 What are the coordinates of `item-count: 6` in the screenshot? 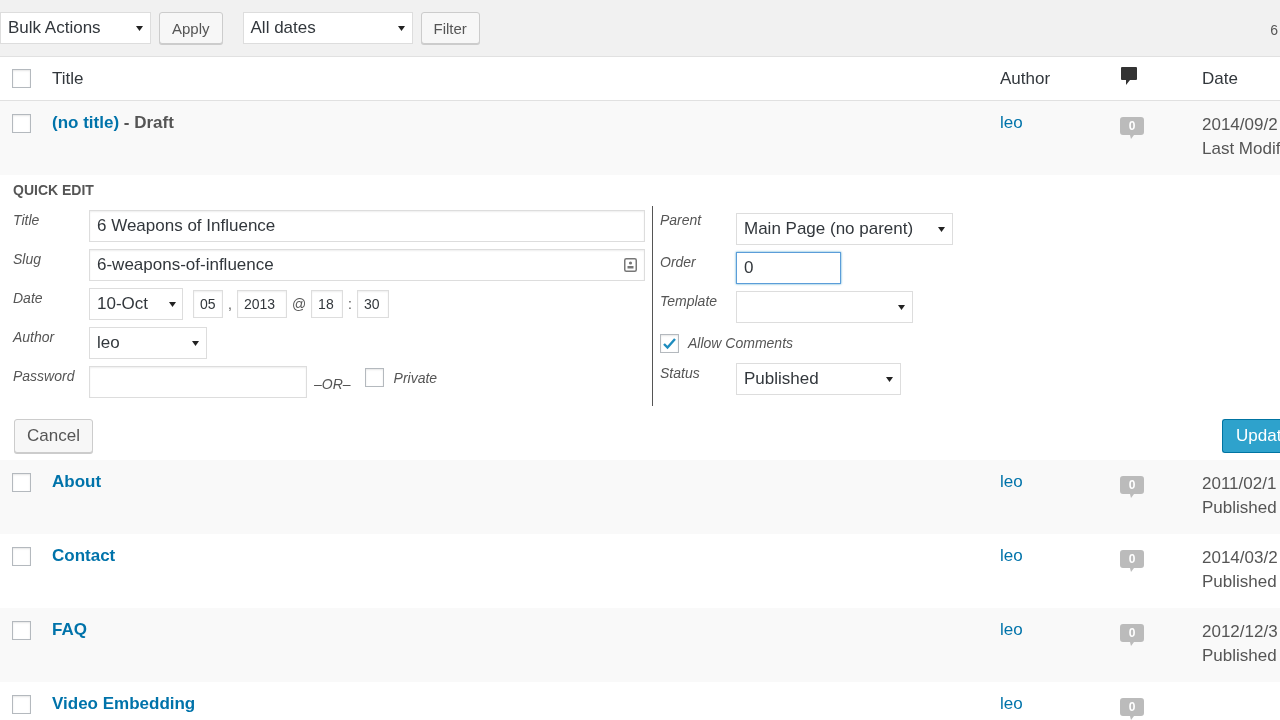 It's located at (1274, 30).